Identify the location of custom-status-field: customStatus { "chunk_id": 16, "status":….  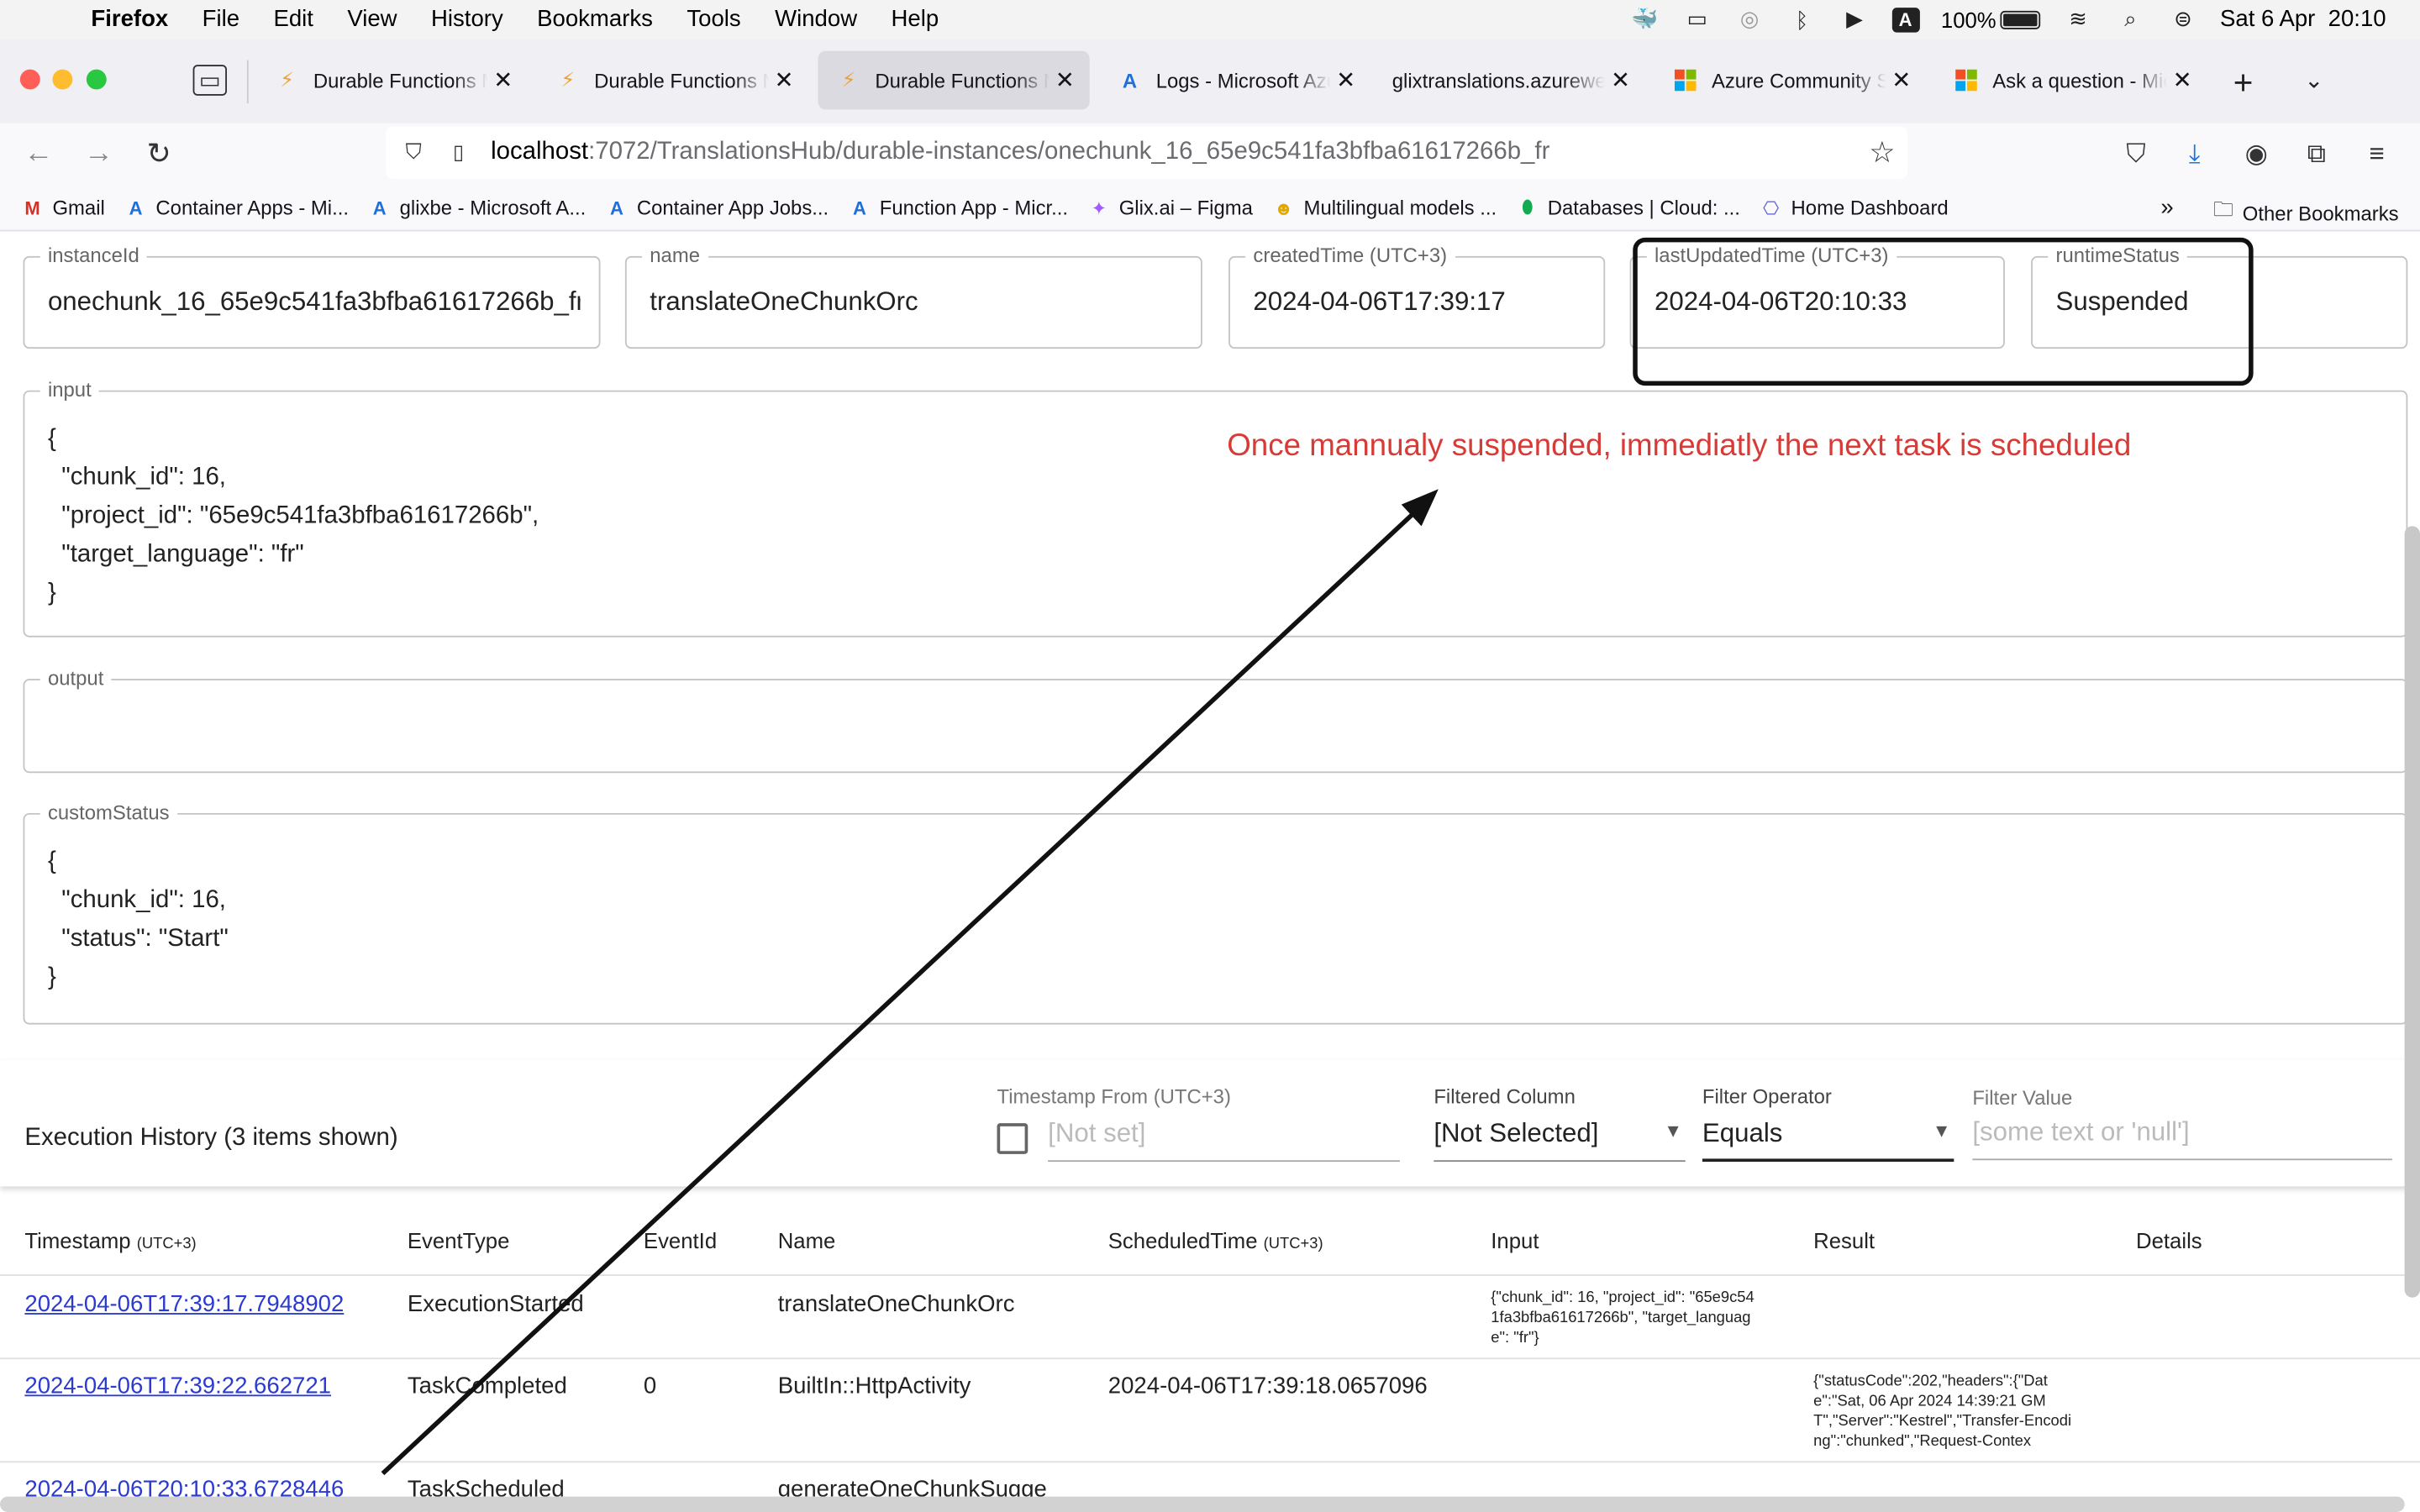
(1215, 913).